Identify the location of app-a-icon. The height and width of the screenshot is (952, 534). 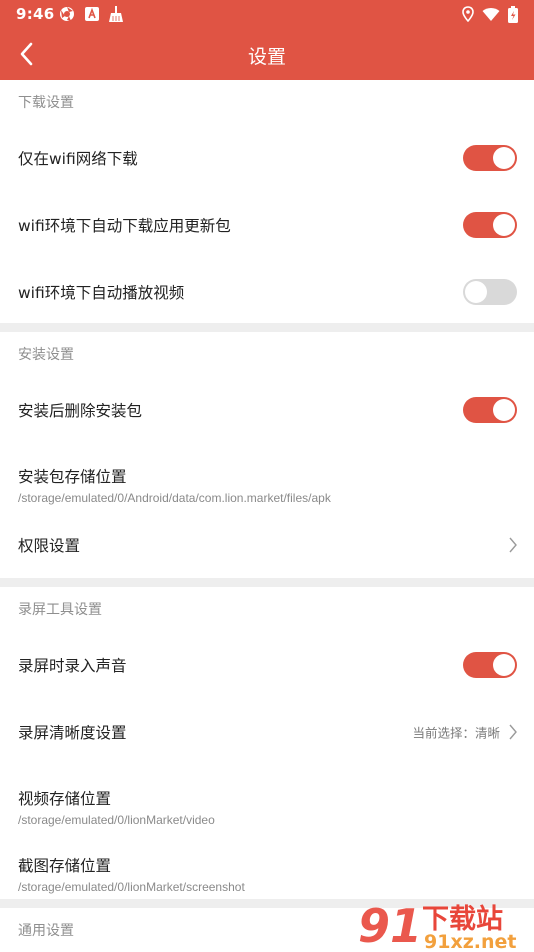
(92, 14).